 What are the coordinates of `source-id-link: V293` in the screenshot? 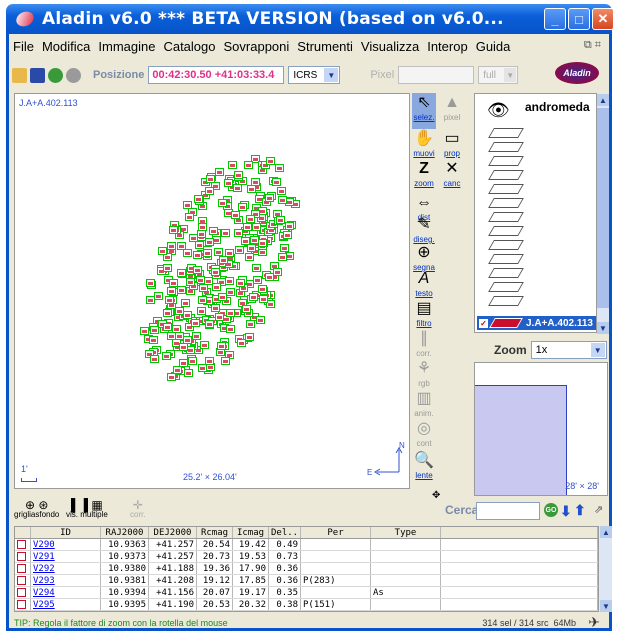 It's located at (66, 580).